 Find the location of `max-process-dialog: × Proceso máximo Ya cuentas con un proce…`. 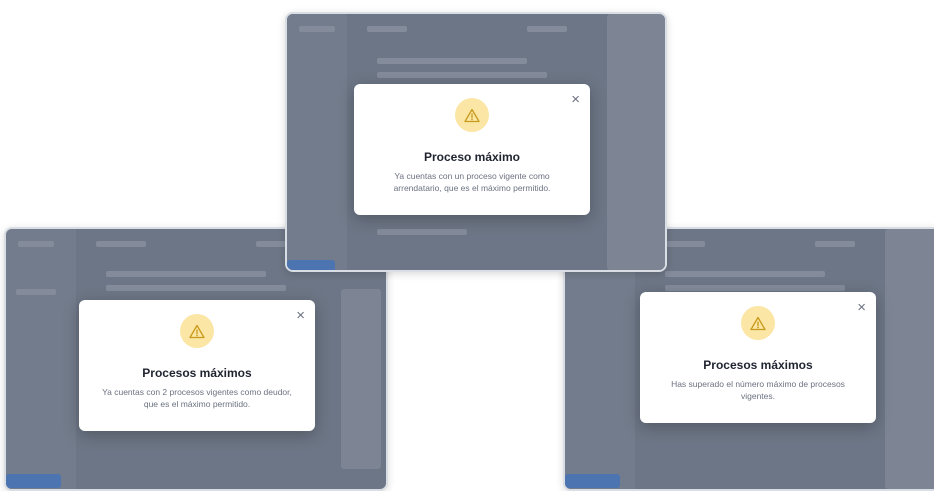

max-process-dialog: × Proceso máximo Ya cuentas con un proce… is located at coordinates (472, 149).